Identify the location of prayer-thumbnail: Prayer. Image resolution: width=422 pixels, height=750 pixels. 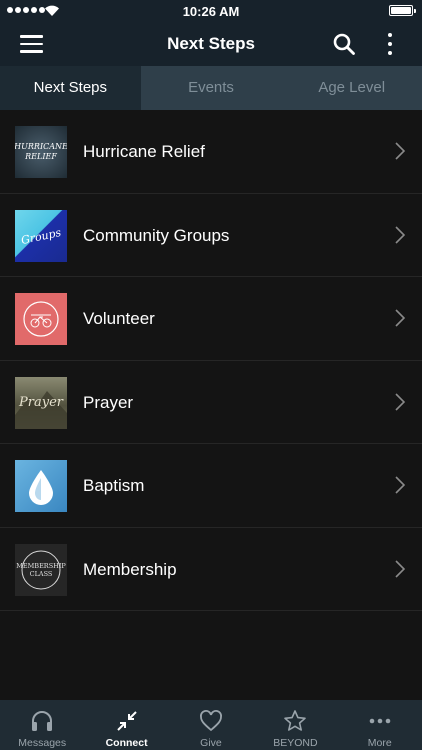
(41, 402).